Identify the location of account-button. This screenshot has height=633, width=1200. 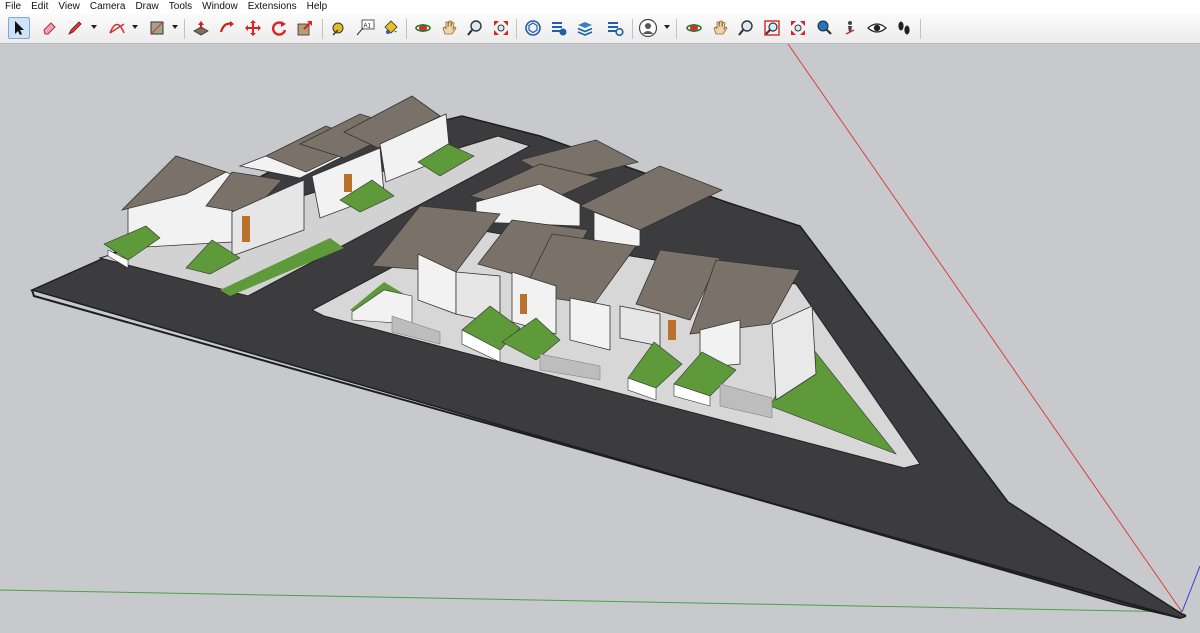
(648, 28).